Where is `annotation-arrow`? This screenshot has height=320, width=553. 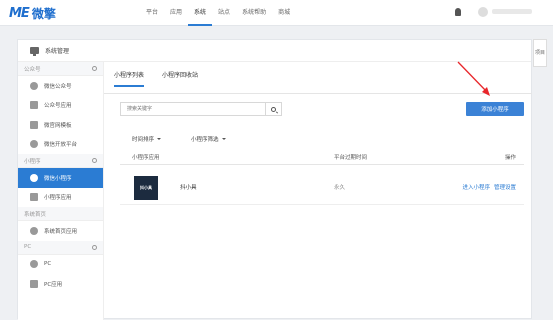
annotation-arrow is located at coordinates (473, 78).